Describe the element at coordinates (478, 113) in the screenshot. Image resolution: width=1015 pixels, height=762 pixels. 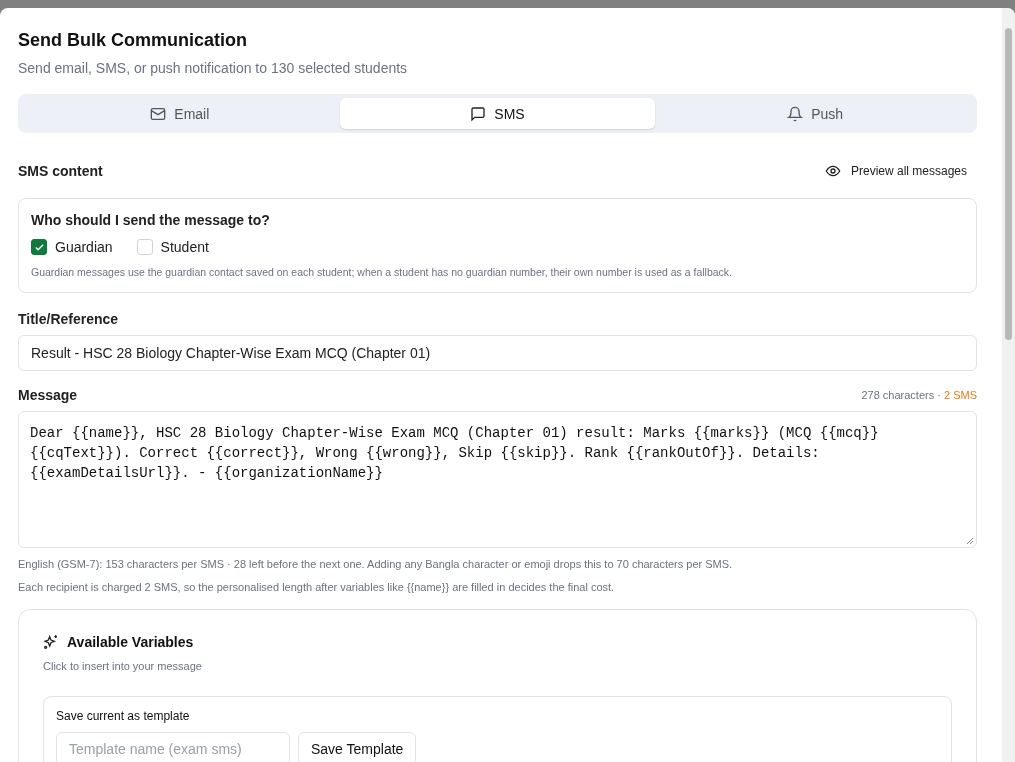
I see `chat-bubble-icon` at that location.